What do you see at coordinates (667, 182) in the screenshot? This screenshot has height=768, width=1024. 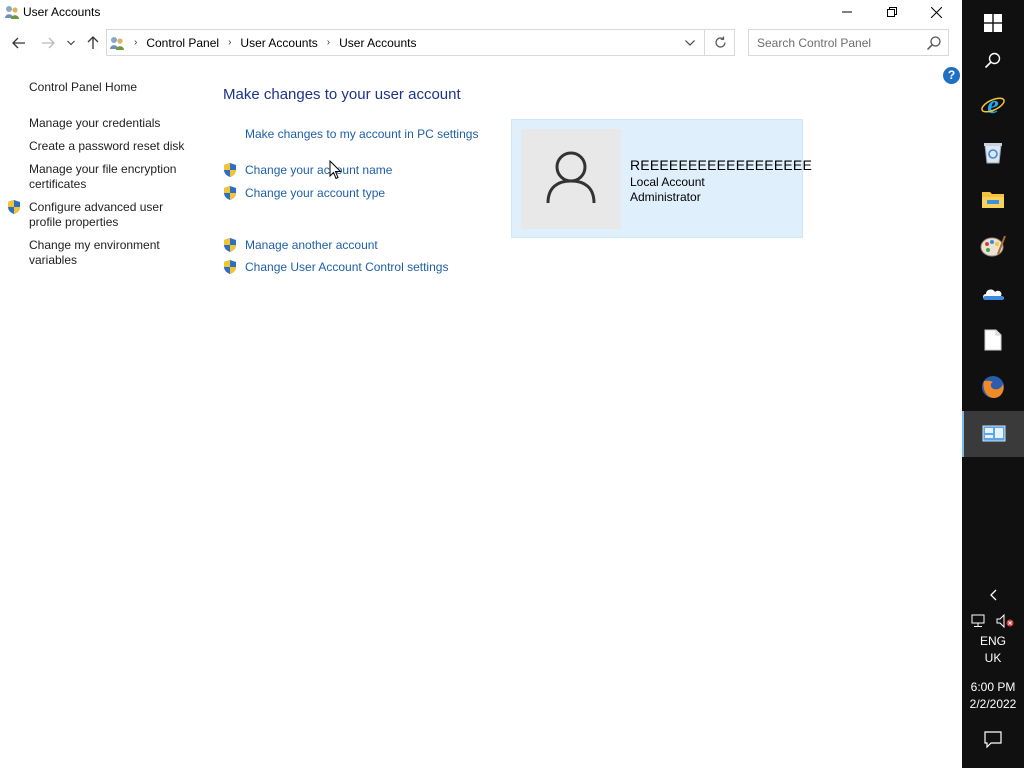 I see `account-type: Local Account` at bounding box center [667, 182].